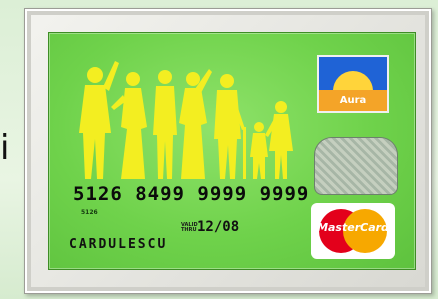 The height and width of the screenshot is (299, 438). Describe the element at coordinates (191, 194) in the screenshot. I see `card-number: 5126 8499 9999 9999` at that location.